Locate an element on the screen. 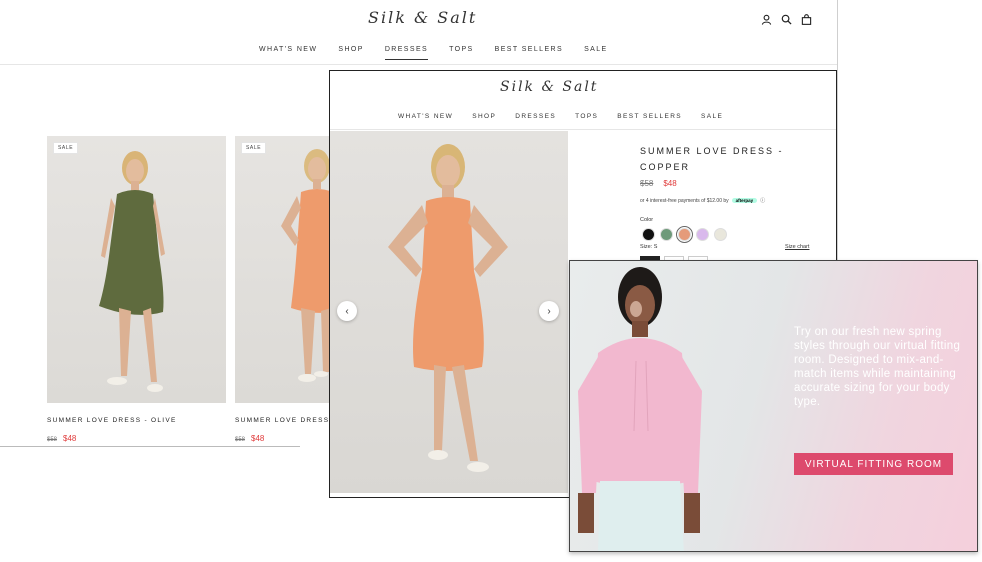  installment-text: or 4 interest-free payments of $12.00 by is located at coordinates (684, 200).